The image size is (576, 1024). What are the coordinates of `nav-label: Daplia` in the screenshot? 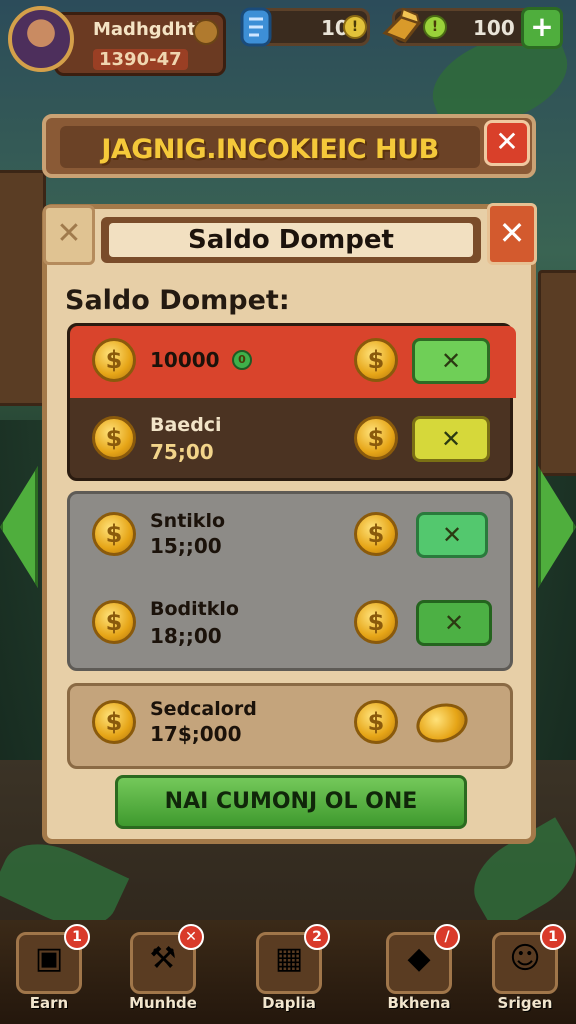 It's located at (289, 1003).